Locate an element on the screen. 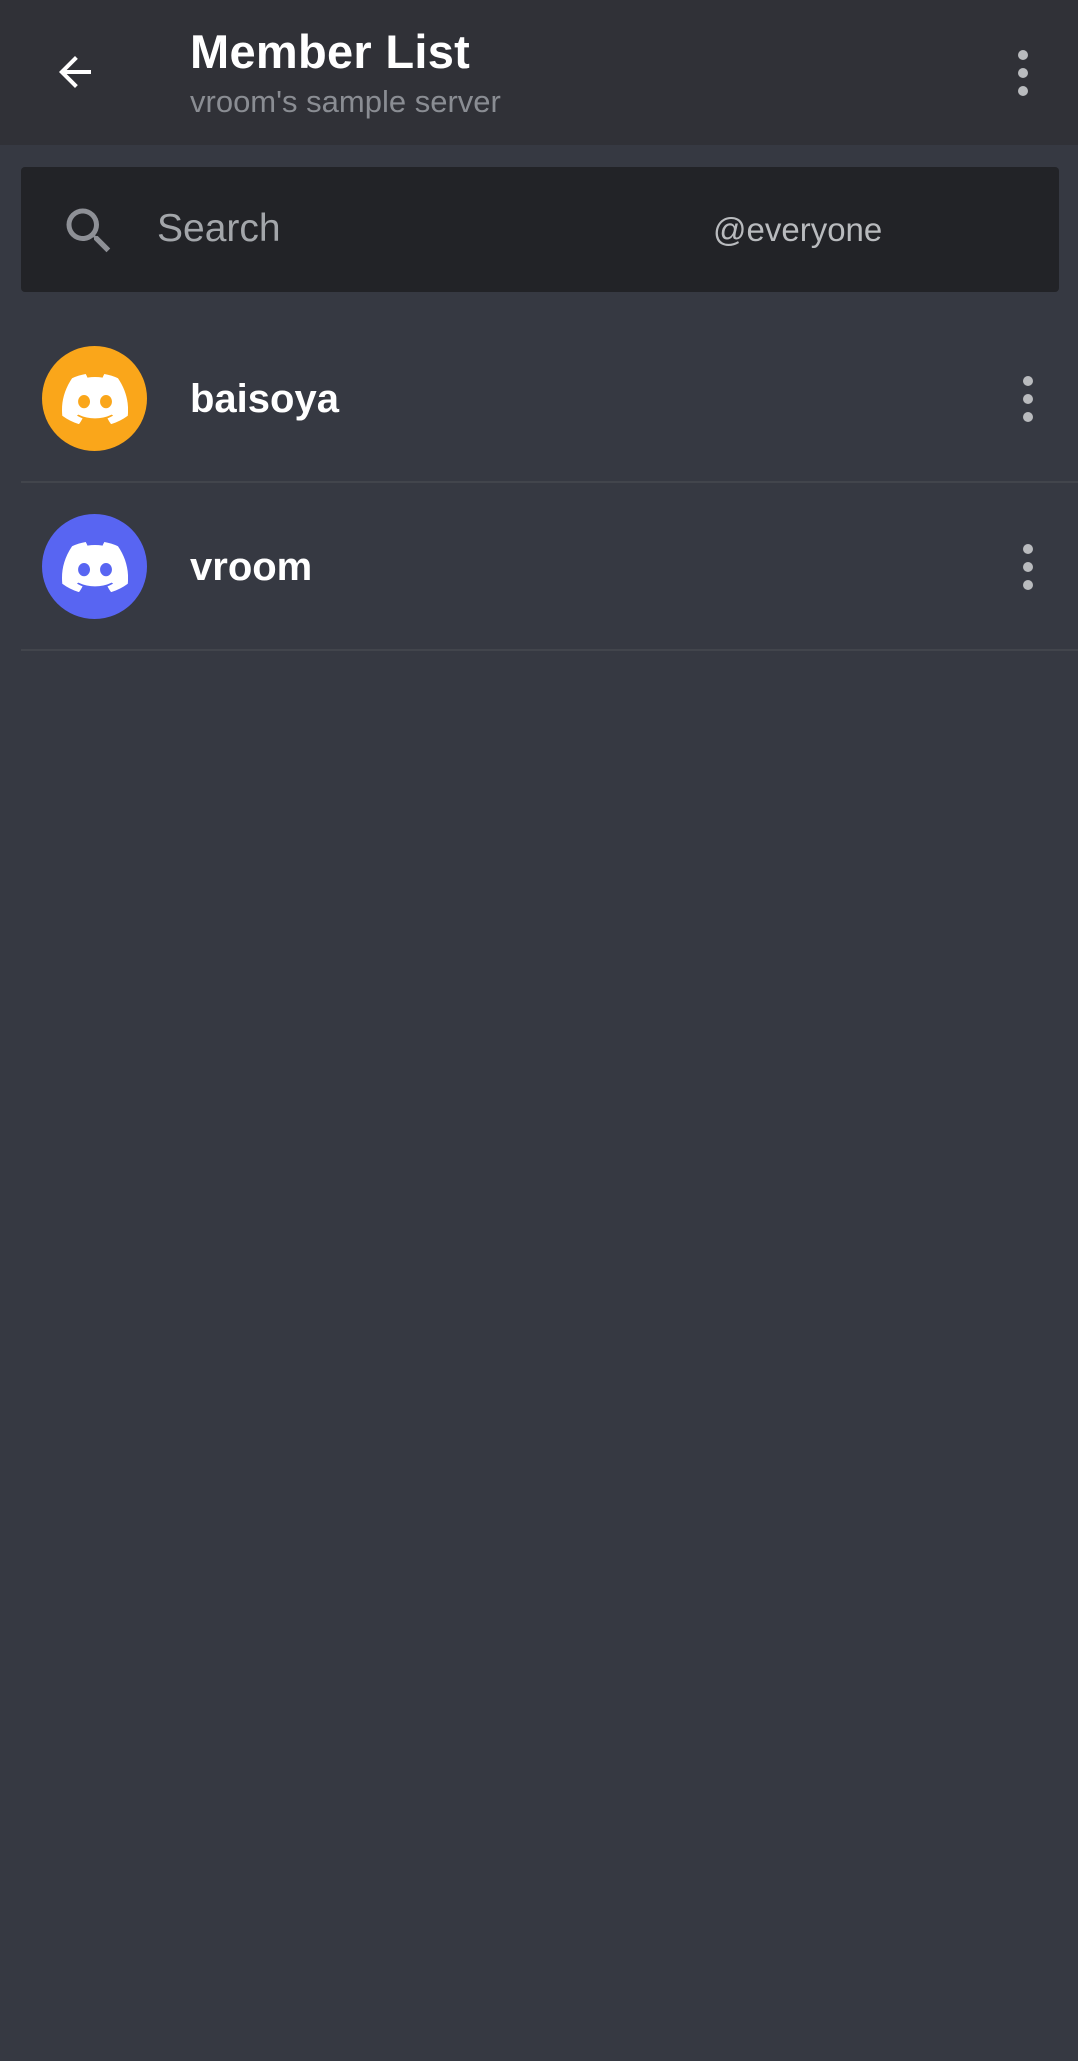 Image resolution: width=1078 pixels, height=2061 pixels. back-button is located at coordinates (75, 72).